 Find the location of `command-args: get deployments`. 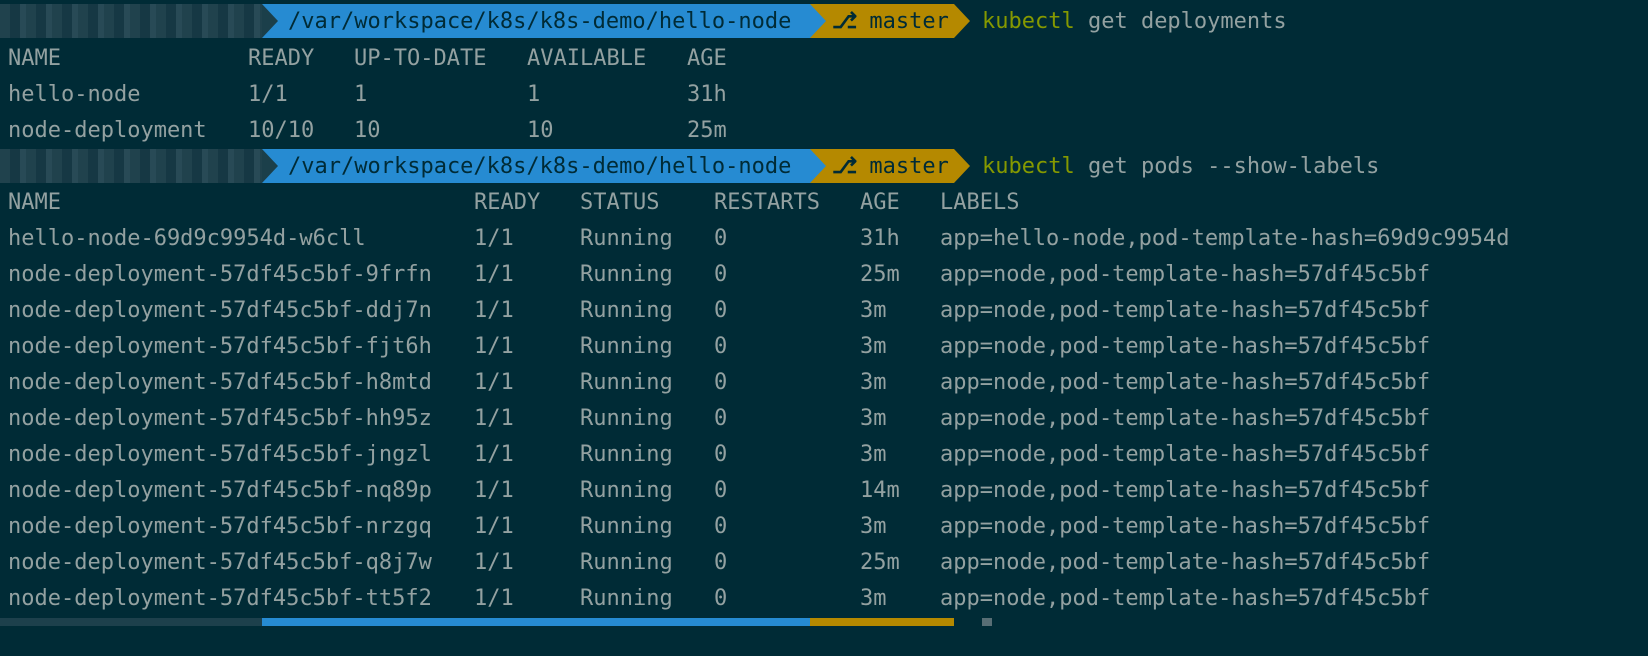

command-args: get deployments is located at coordinates (1180, 21).